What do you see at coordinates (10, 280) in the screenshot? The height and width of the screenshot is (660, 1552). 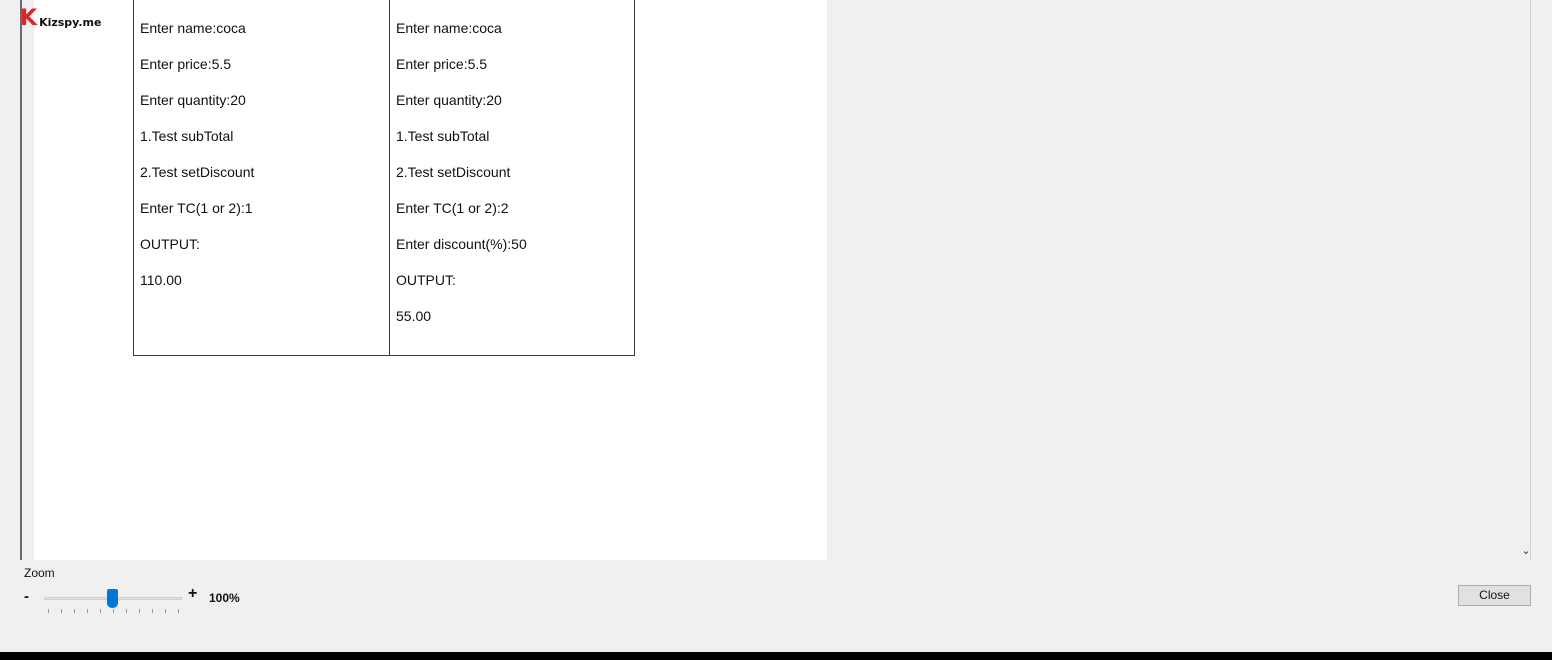 I see `left-margin` at bounding box center [10, 280].